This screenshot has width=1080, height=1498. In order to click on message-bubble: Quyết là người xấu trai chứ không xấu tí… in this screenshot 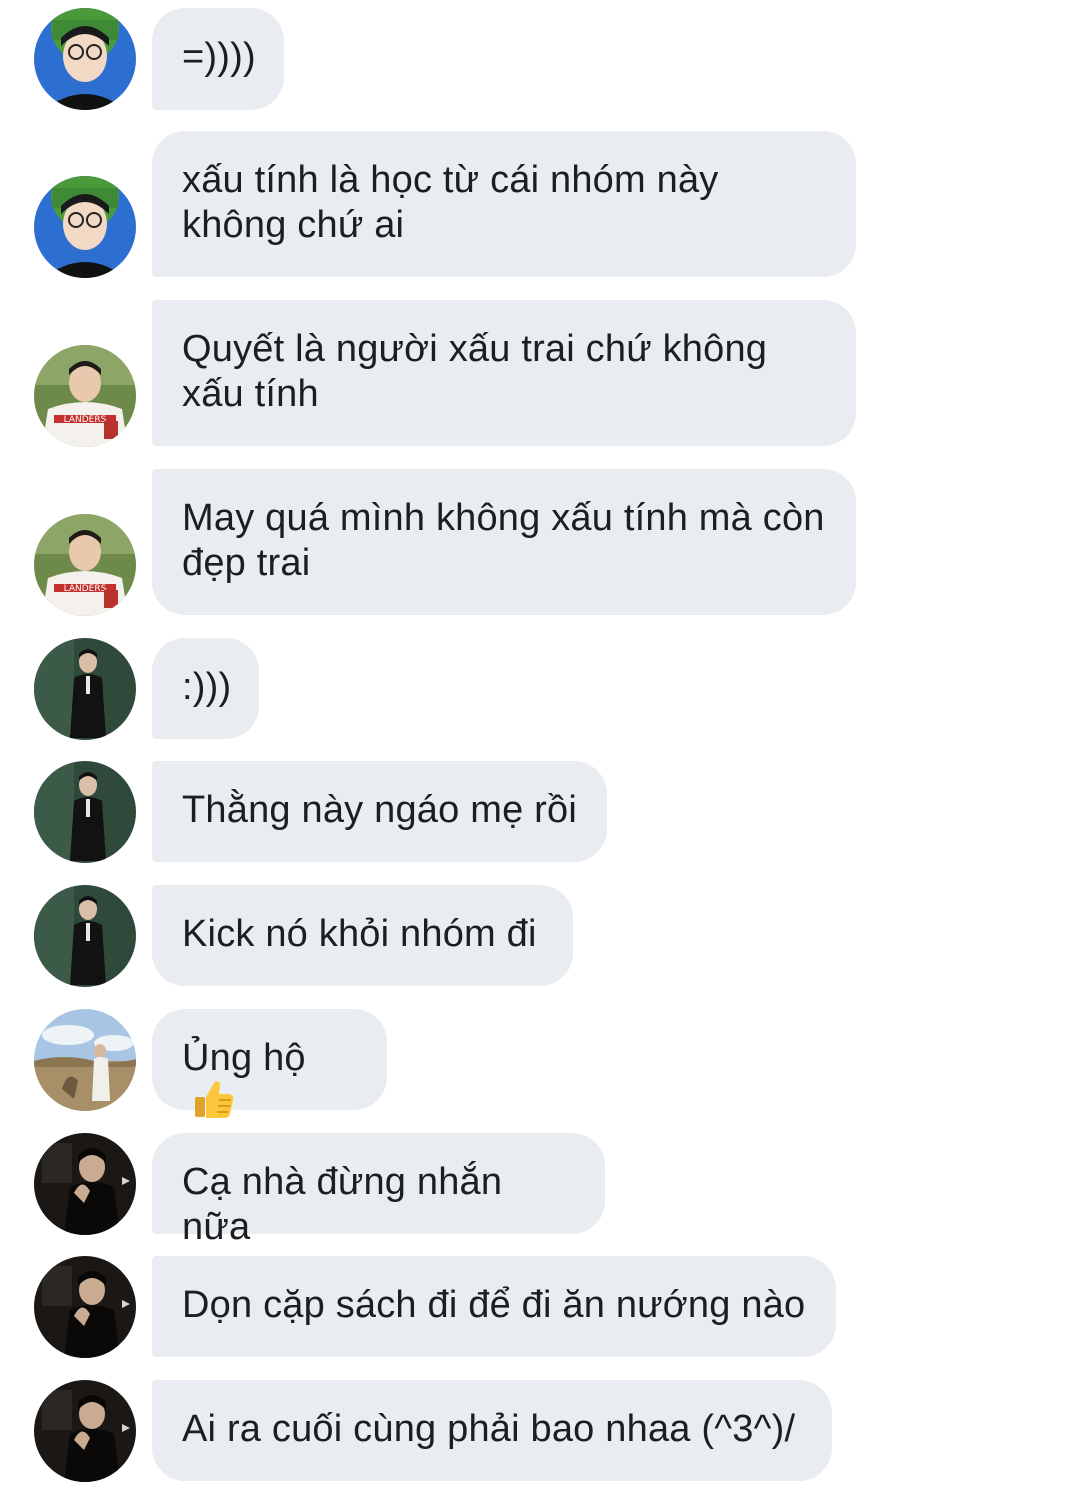, I will do `click(504, 373)`.